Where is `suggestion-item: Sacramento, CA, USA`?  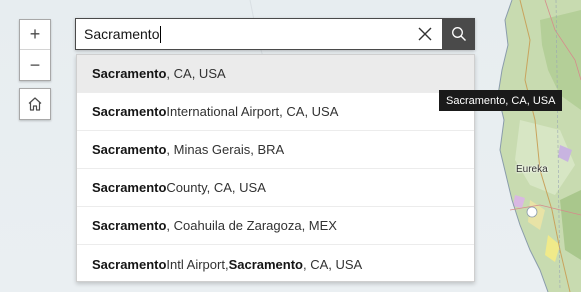 suggestion-item: Sacramento, CA, USA is located at coordinates (275, 74).